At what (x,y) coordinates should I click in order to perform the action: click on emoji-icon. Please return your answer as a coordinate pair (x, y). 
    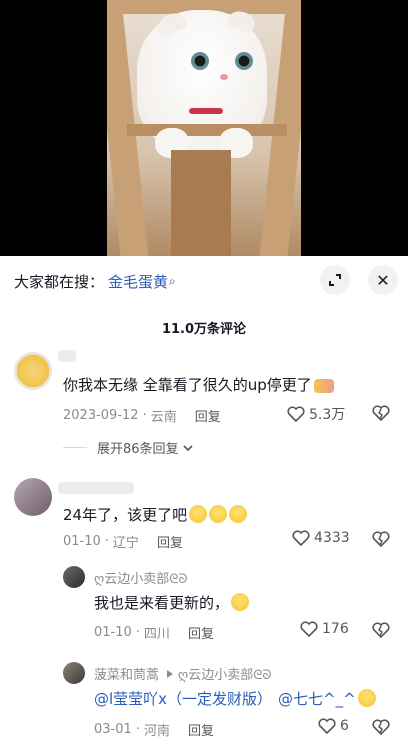
    Looking at the image, I should click on (323, 386).